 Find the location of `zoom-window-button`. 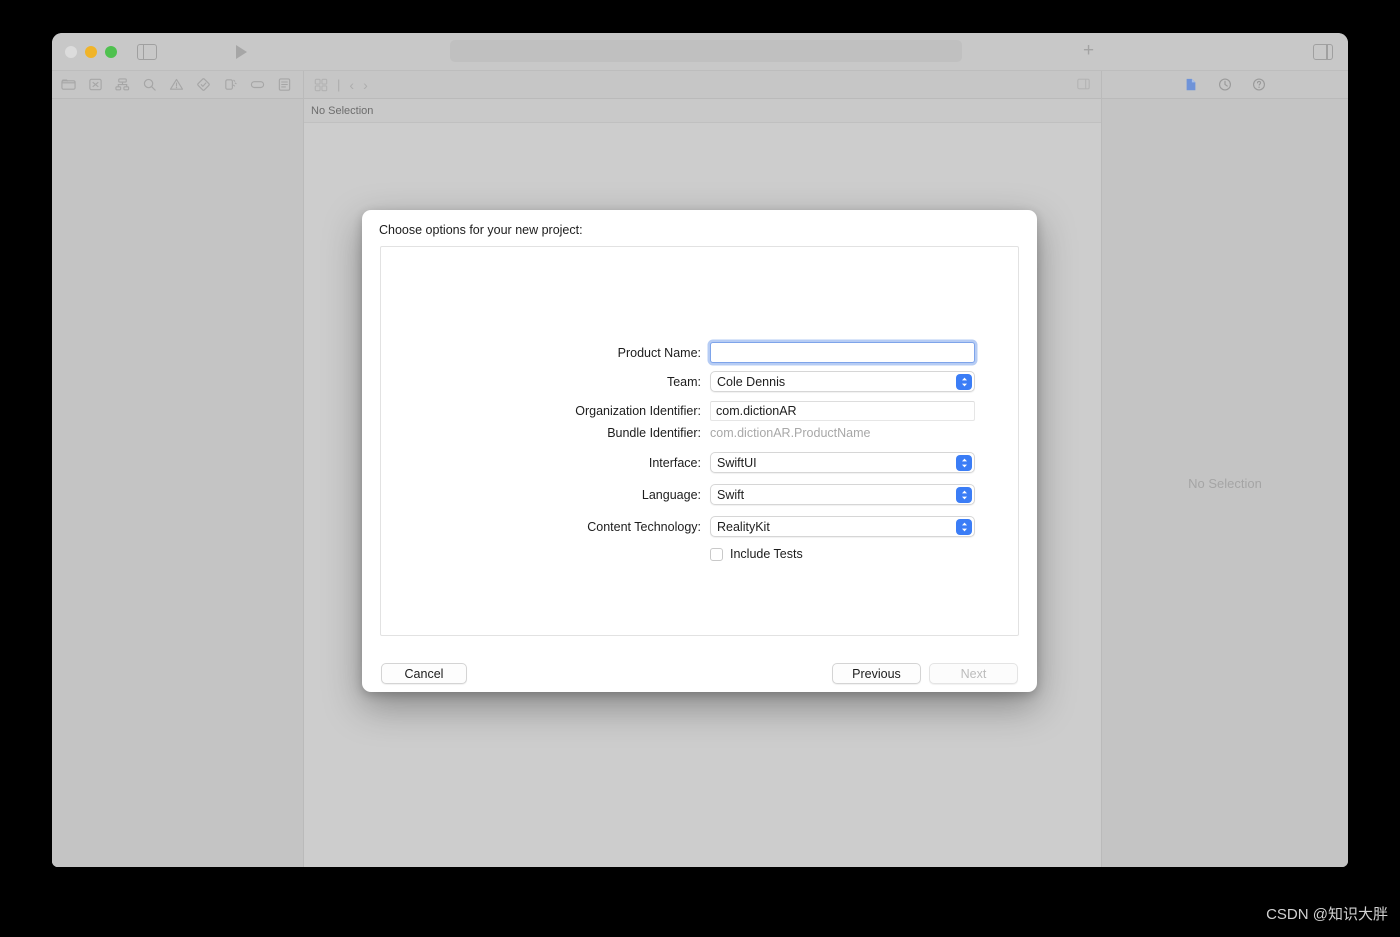

zoom-window-button is located at coordinates (111, 51).